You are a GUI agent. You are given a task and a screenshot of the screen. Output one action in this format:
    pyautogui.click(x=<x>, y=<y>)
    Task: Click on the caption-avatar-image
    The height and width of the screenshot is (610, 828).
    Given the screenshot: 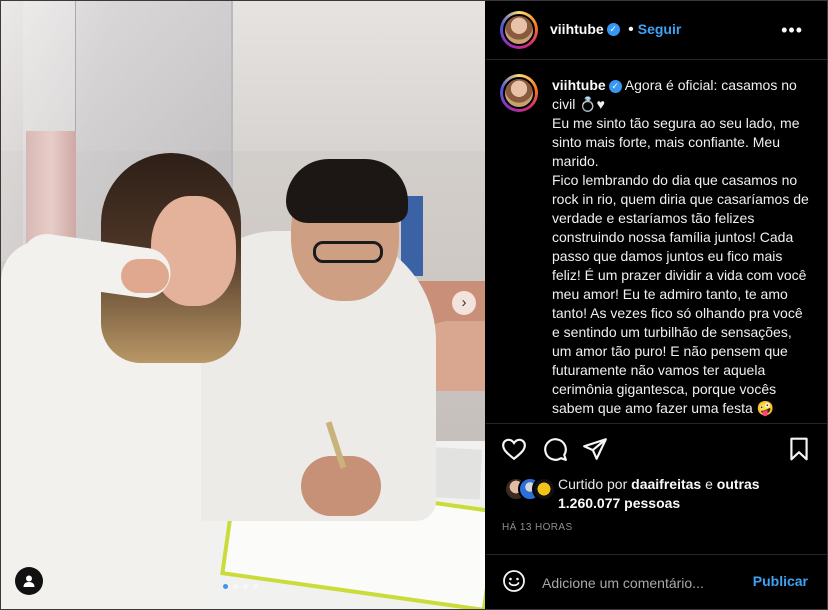 What is the action you would take?
    pyautogui.click(x=519, y=93)
    